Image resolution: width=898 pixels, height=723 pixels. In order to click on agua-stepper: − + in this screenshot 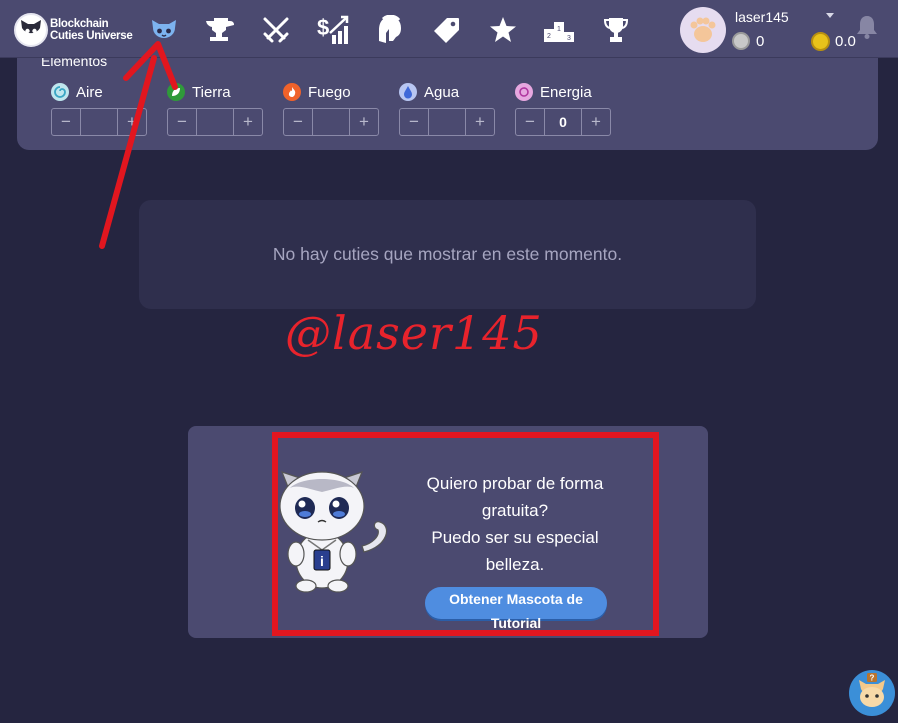, I will do `click(447, 122)`.